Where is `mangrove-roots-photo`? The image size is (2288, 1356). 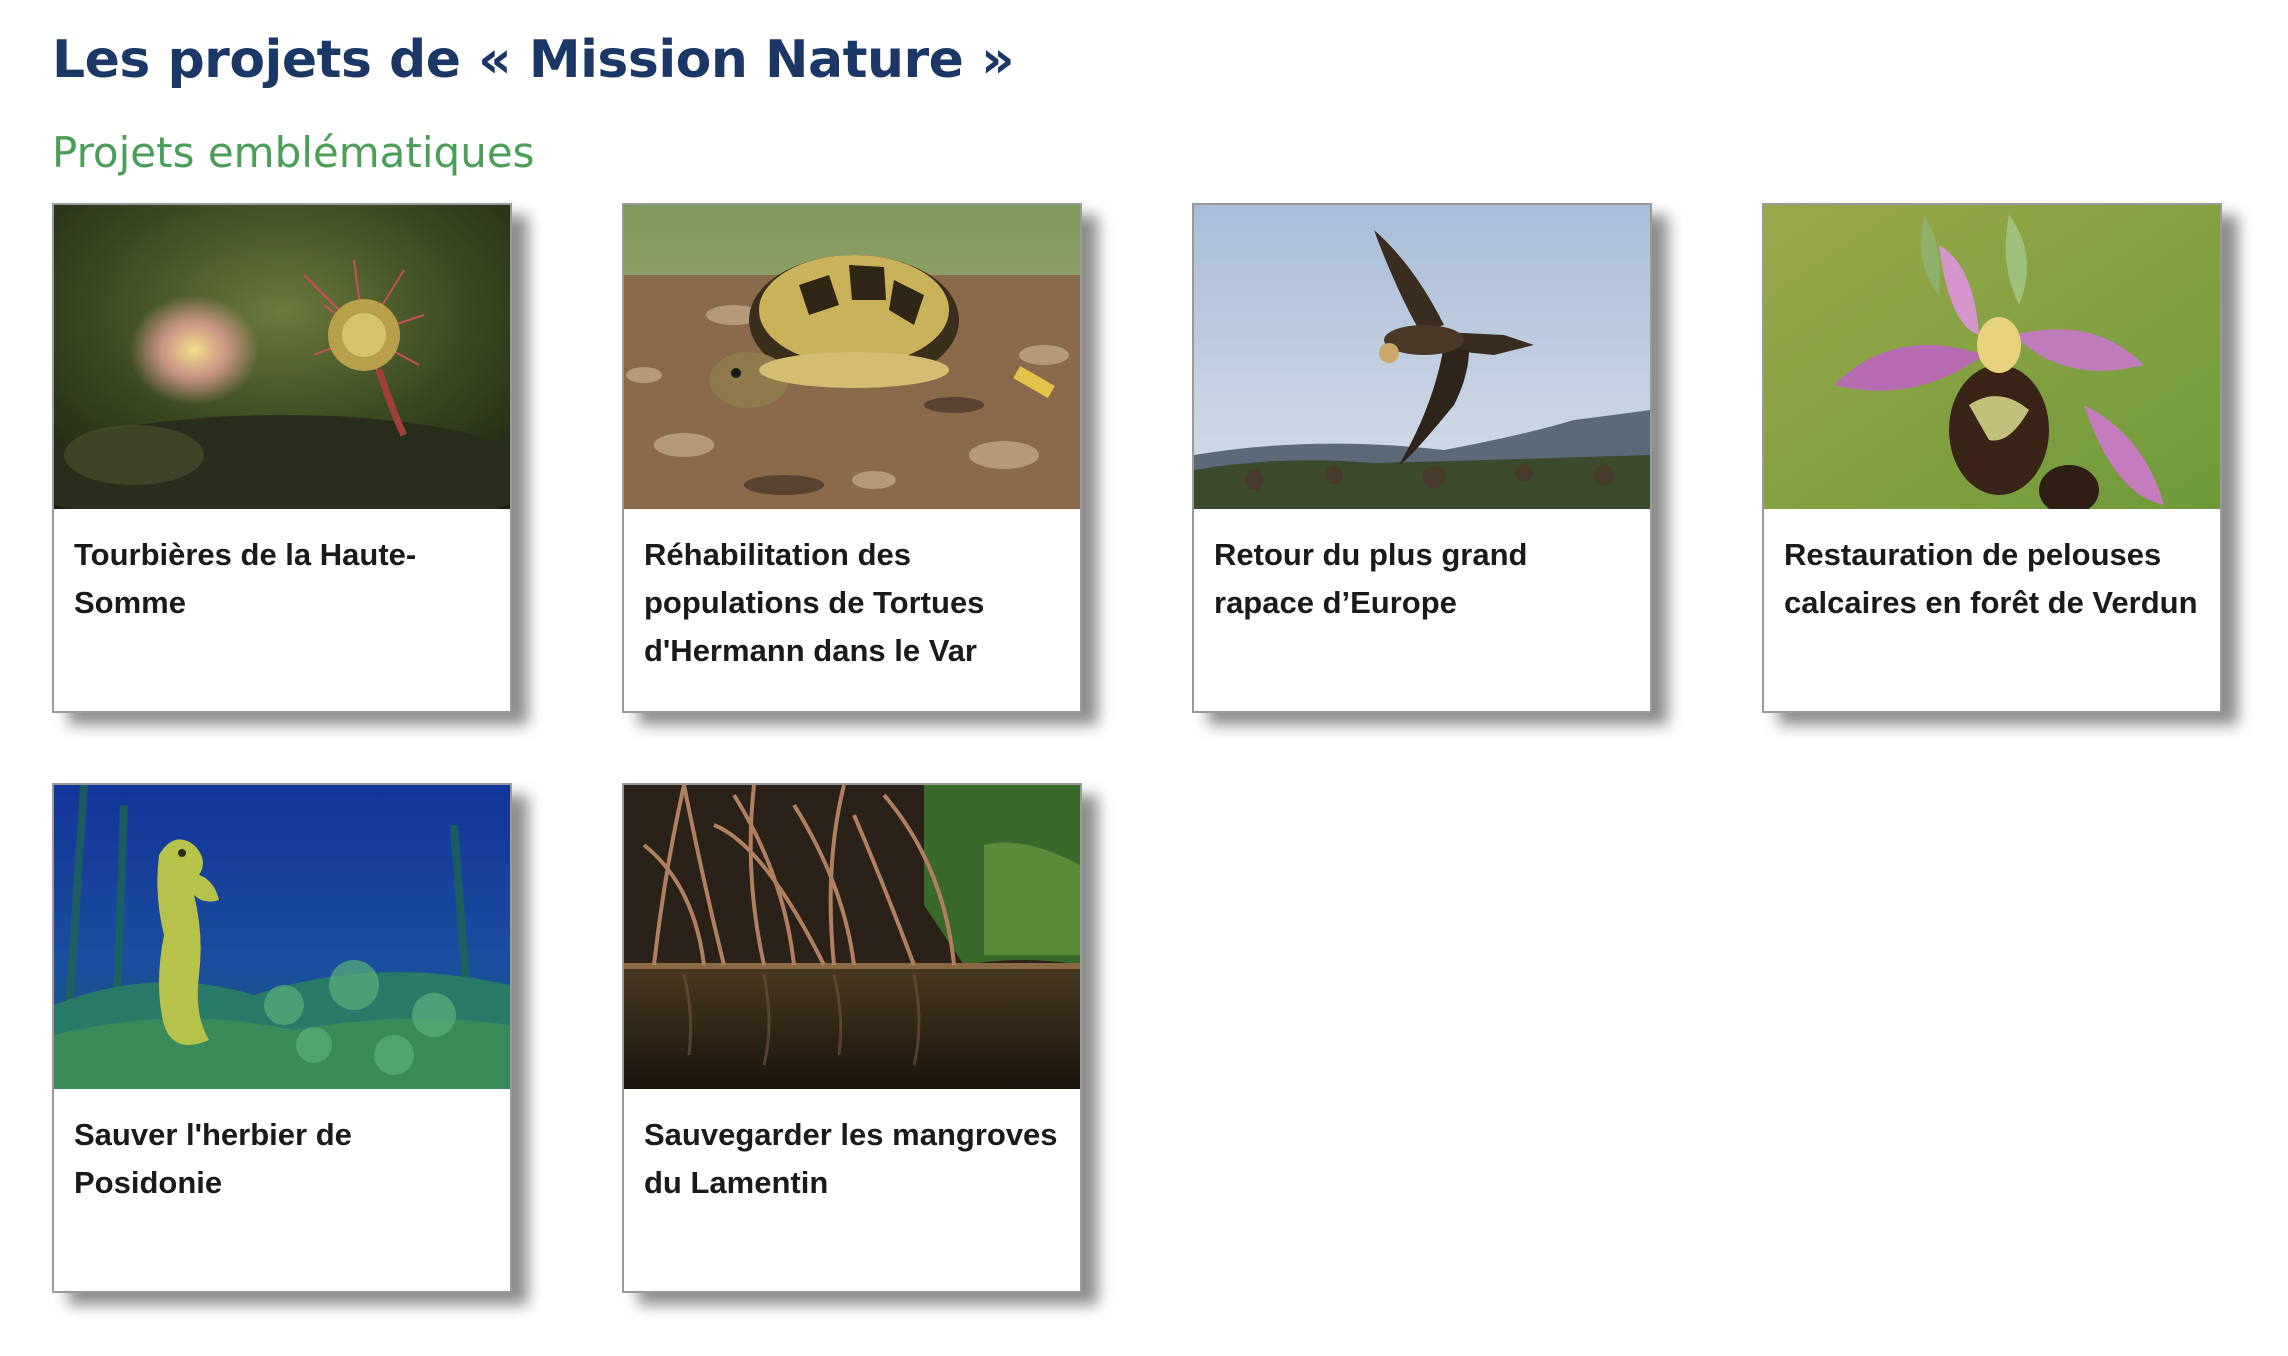 mangrove-roots-photo is located at coordinates (852, 937).